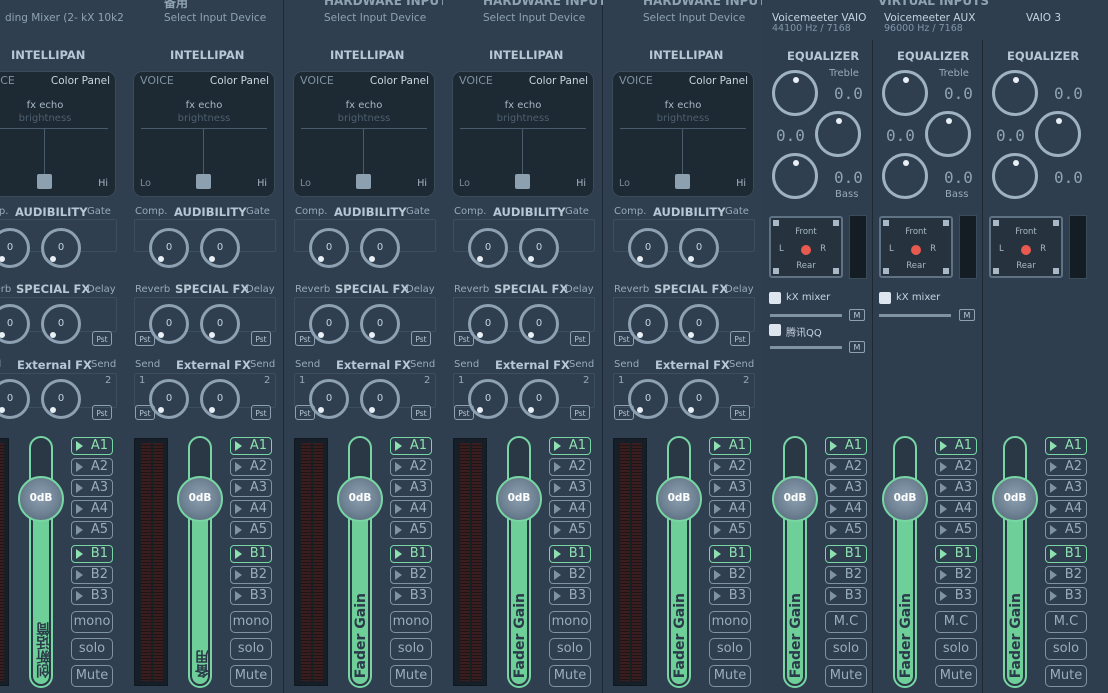  I want to click on eq-knob-bass, so click(795, 176).